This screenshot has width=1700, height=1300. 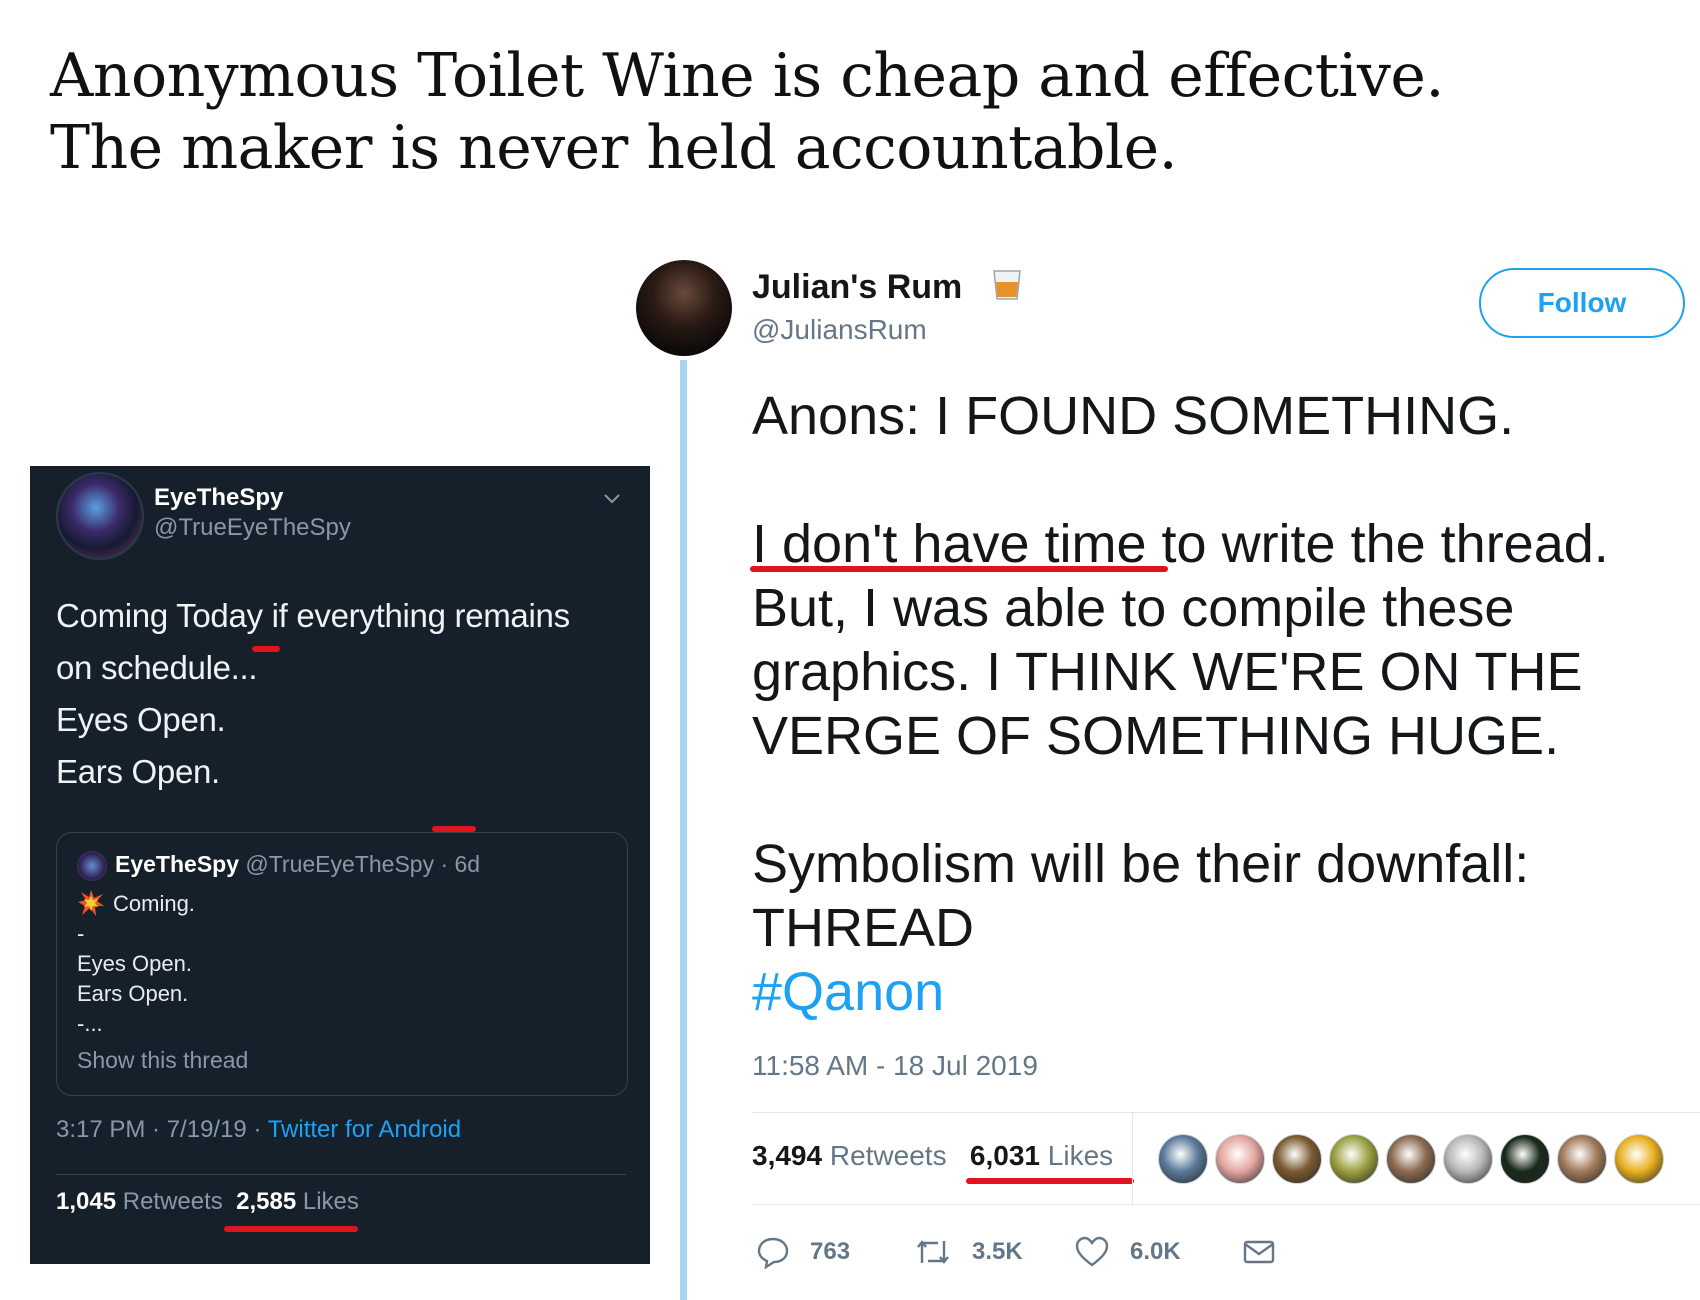 What do you see at coordinates (830, 1251) in the screenshot?
I see `reply-count: 763` at bounding box center [830, 1251].